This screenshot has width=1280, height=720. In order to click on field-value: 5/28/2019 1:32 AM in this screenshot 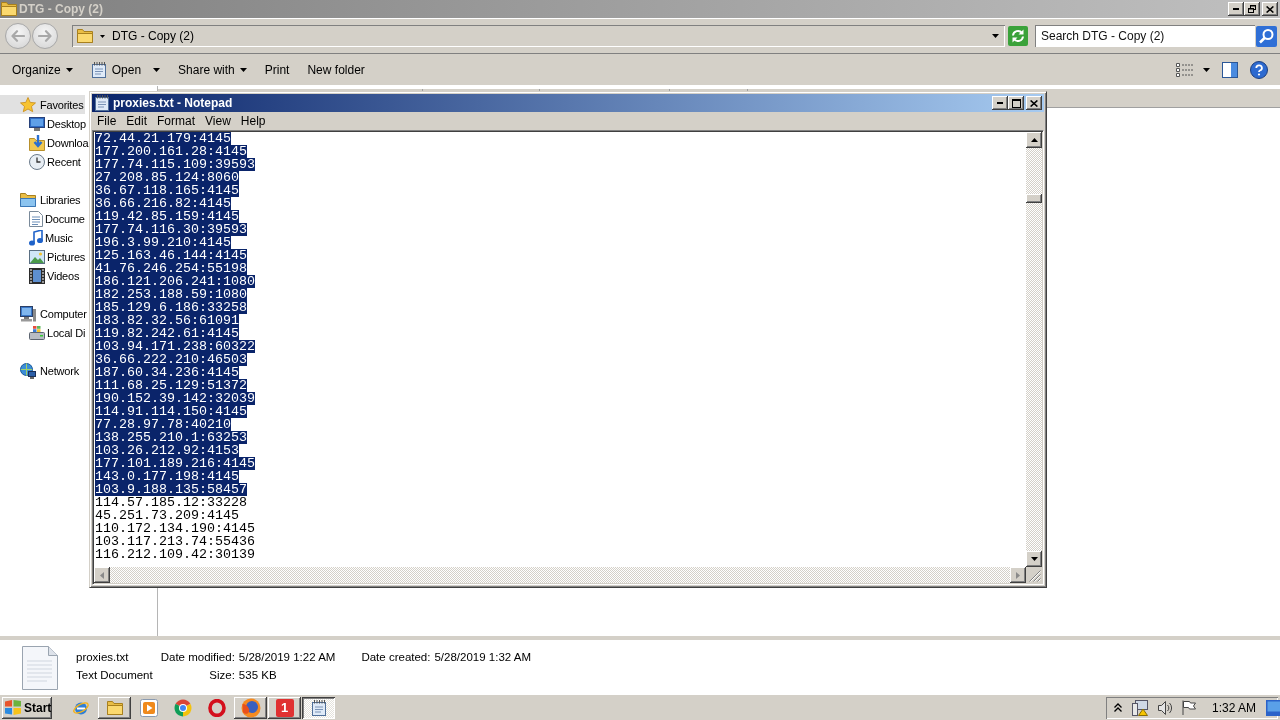, I will do `click(483, 657)`.